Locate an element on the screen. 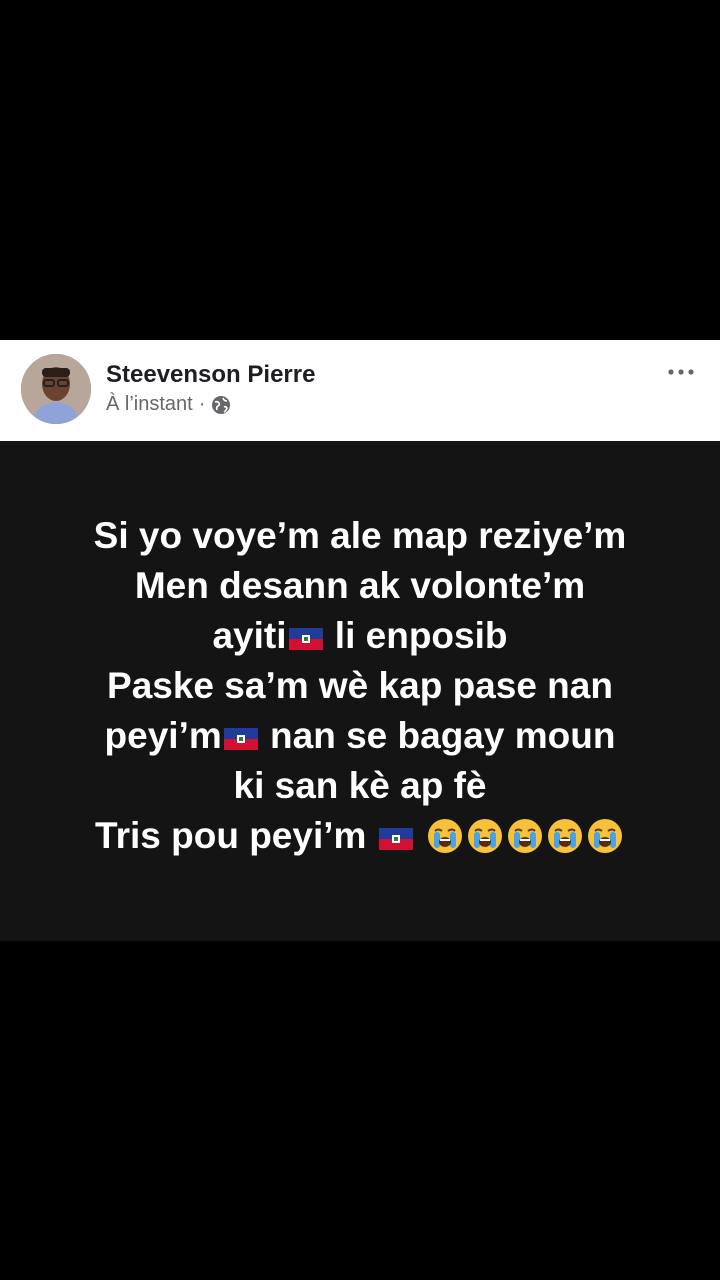 The image size is (720, 1280). post-header: Steevenson Pierre À l’instant · is located at coordinates (360, 390).